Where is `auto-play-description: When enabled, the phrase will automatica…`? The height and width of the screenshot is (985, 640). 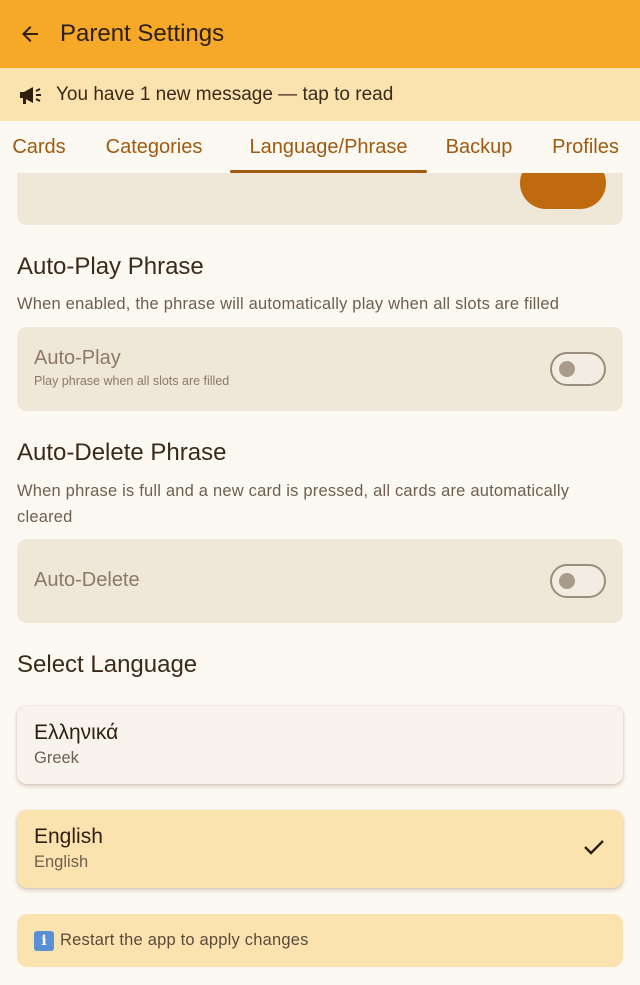 auto-play-description: When enabled, the phrase will automatica… is located at coordinates (288, 304).